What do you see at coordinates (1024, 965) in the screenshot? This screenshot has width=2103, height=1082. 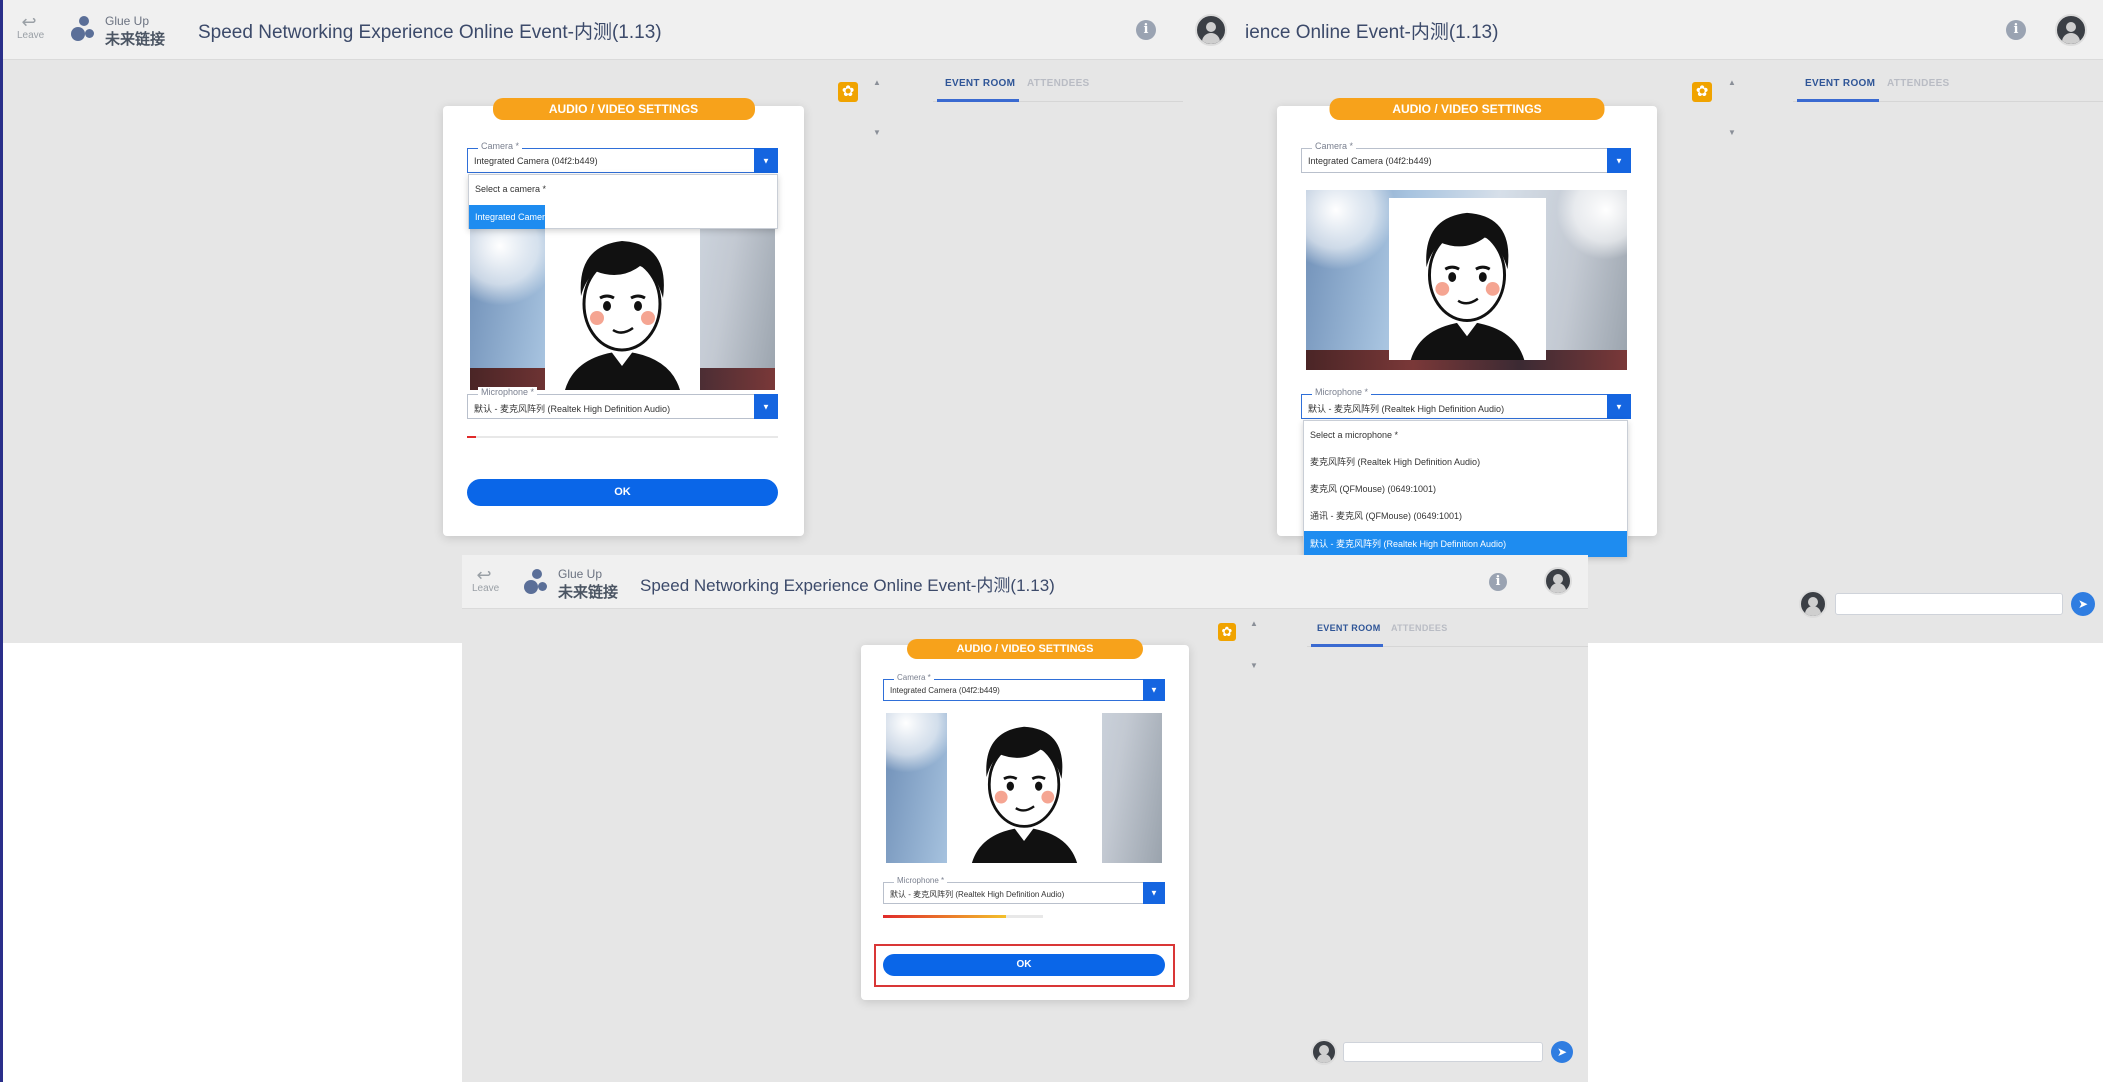 I see `ok-button-highlight` at bounding box center [1024, 965].